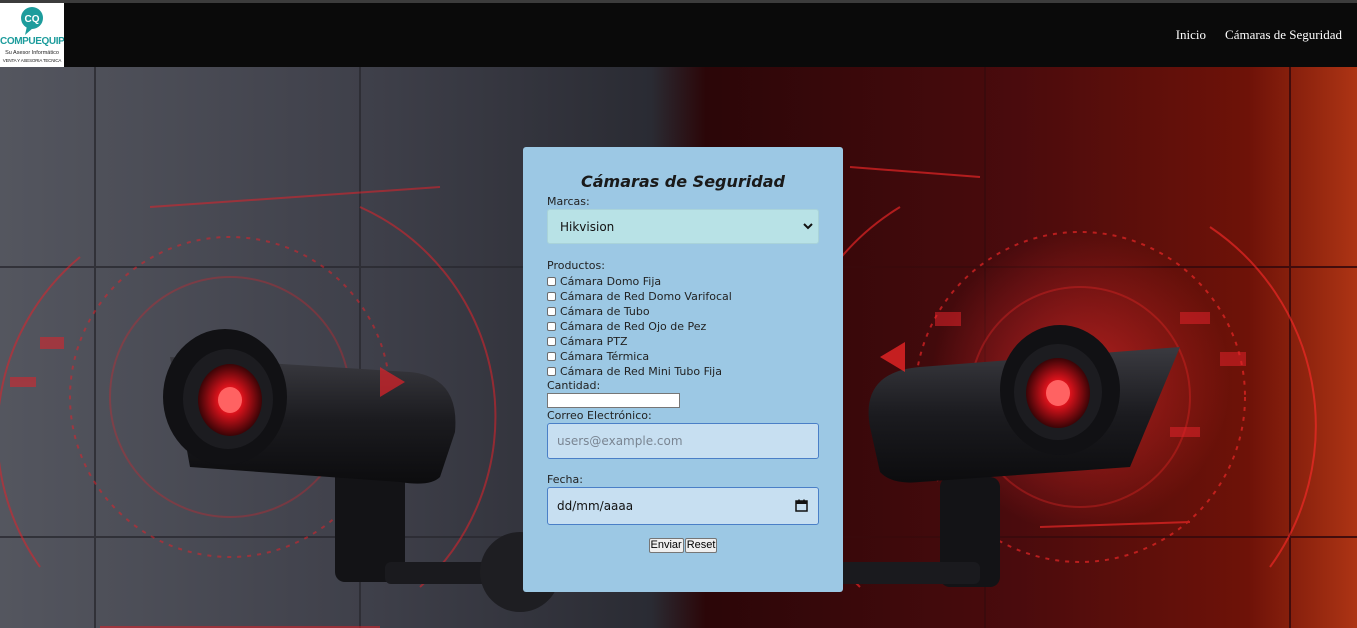 This screenshot has height=628, width=1357. I want to click on producto-label: Cámara de Tubo, so click(605, 311).